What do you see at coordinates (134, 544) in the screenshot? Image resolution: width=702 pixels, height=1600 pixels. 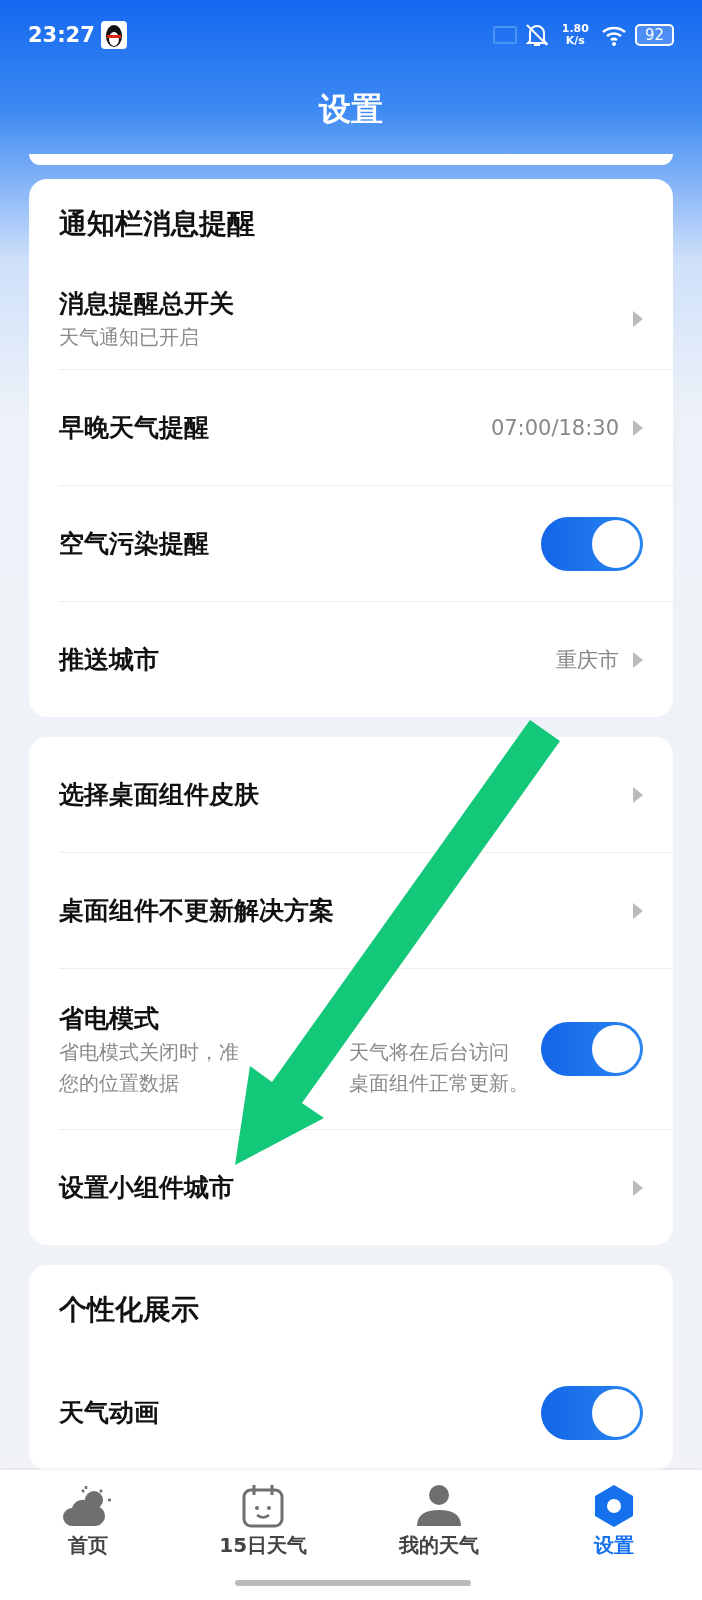 I see `setting-label: 空气污染提醒` at bounding box center [134, 544].